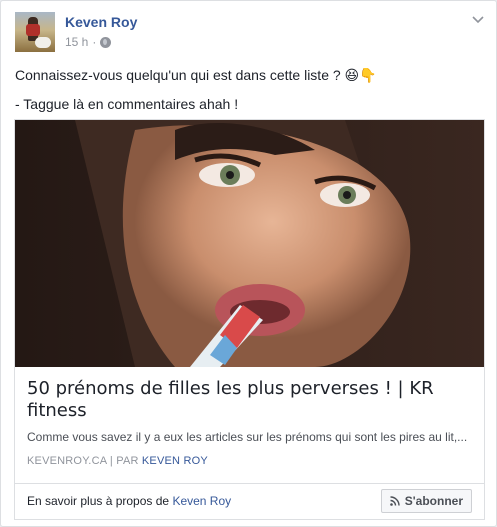  I want to click on learn-more-label: En savoir plus à propos de, so click(98, 501).